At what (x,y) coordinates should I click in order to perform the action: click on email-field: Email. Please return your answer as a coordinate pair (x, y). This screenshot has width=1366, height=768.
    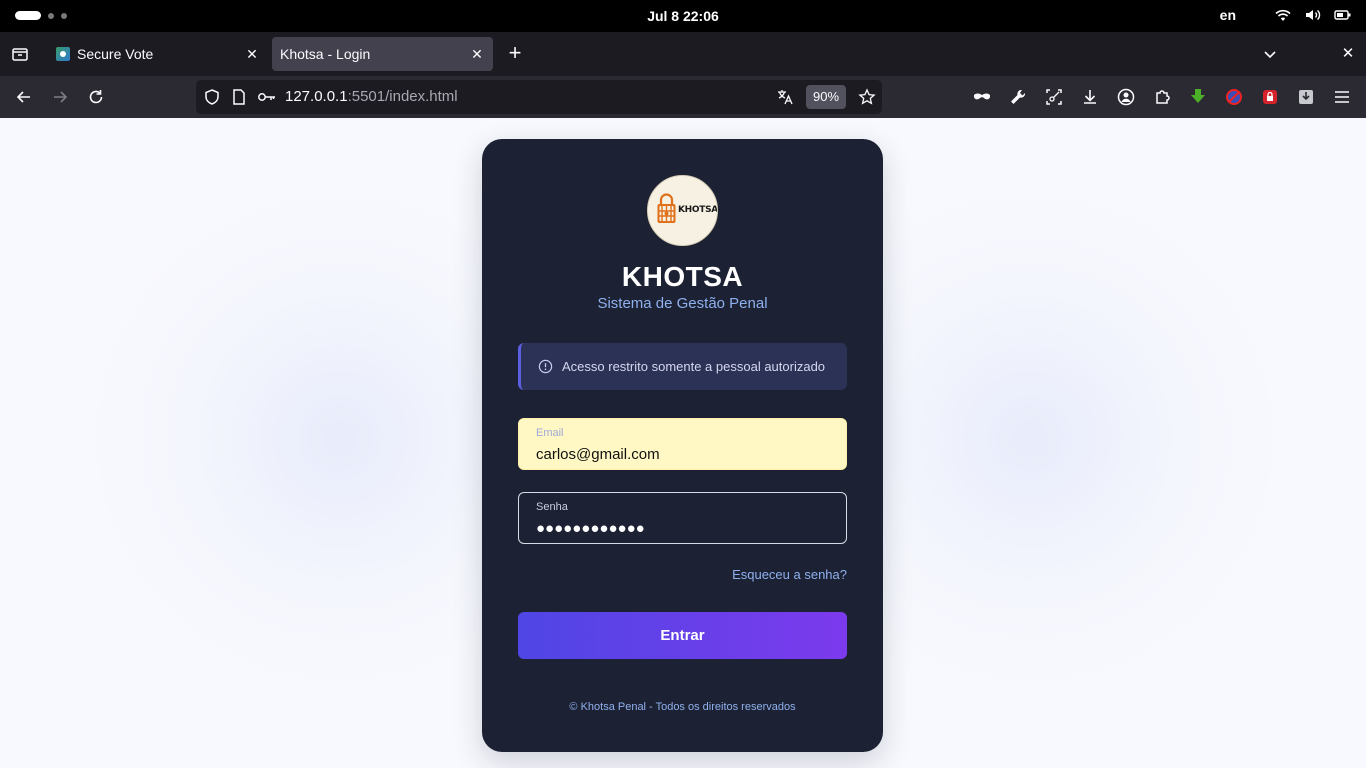
    Looking at the image, I should click on (682, 444).